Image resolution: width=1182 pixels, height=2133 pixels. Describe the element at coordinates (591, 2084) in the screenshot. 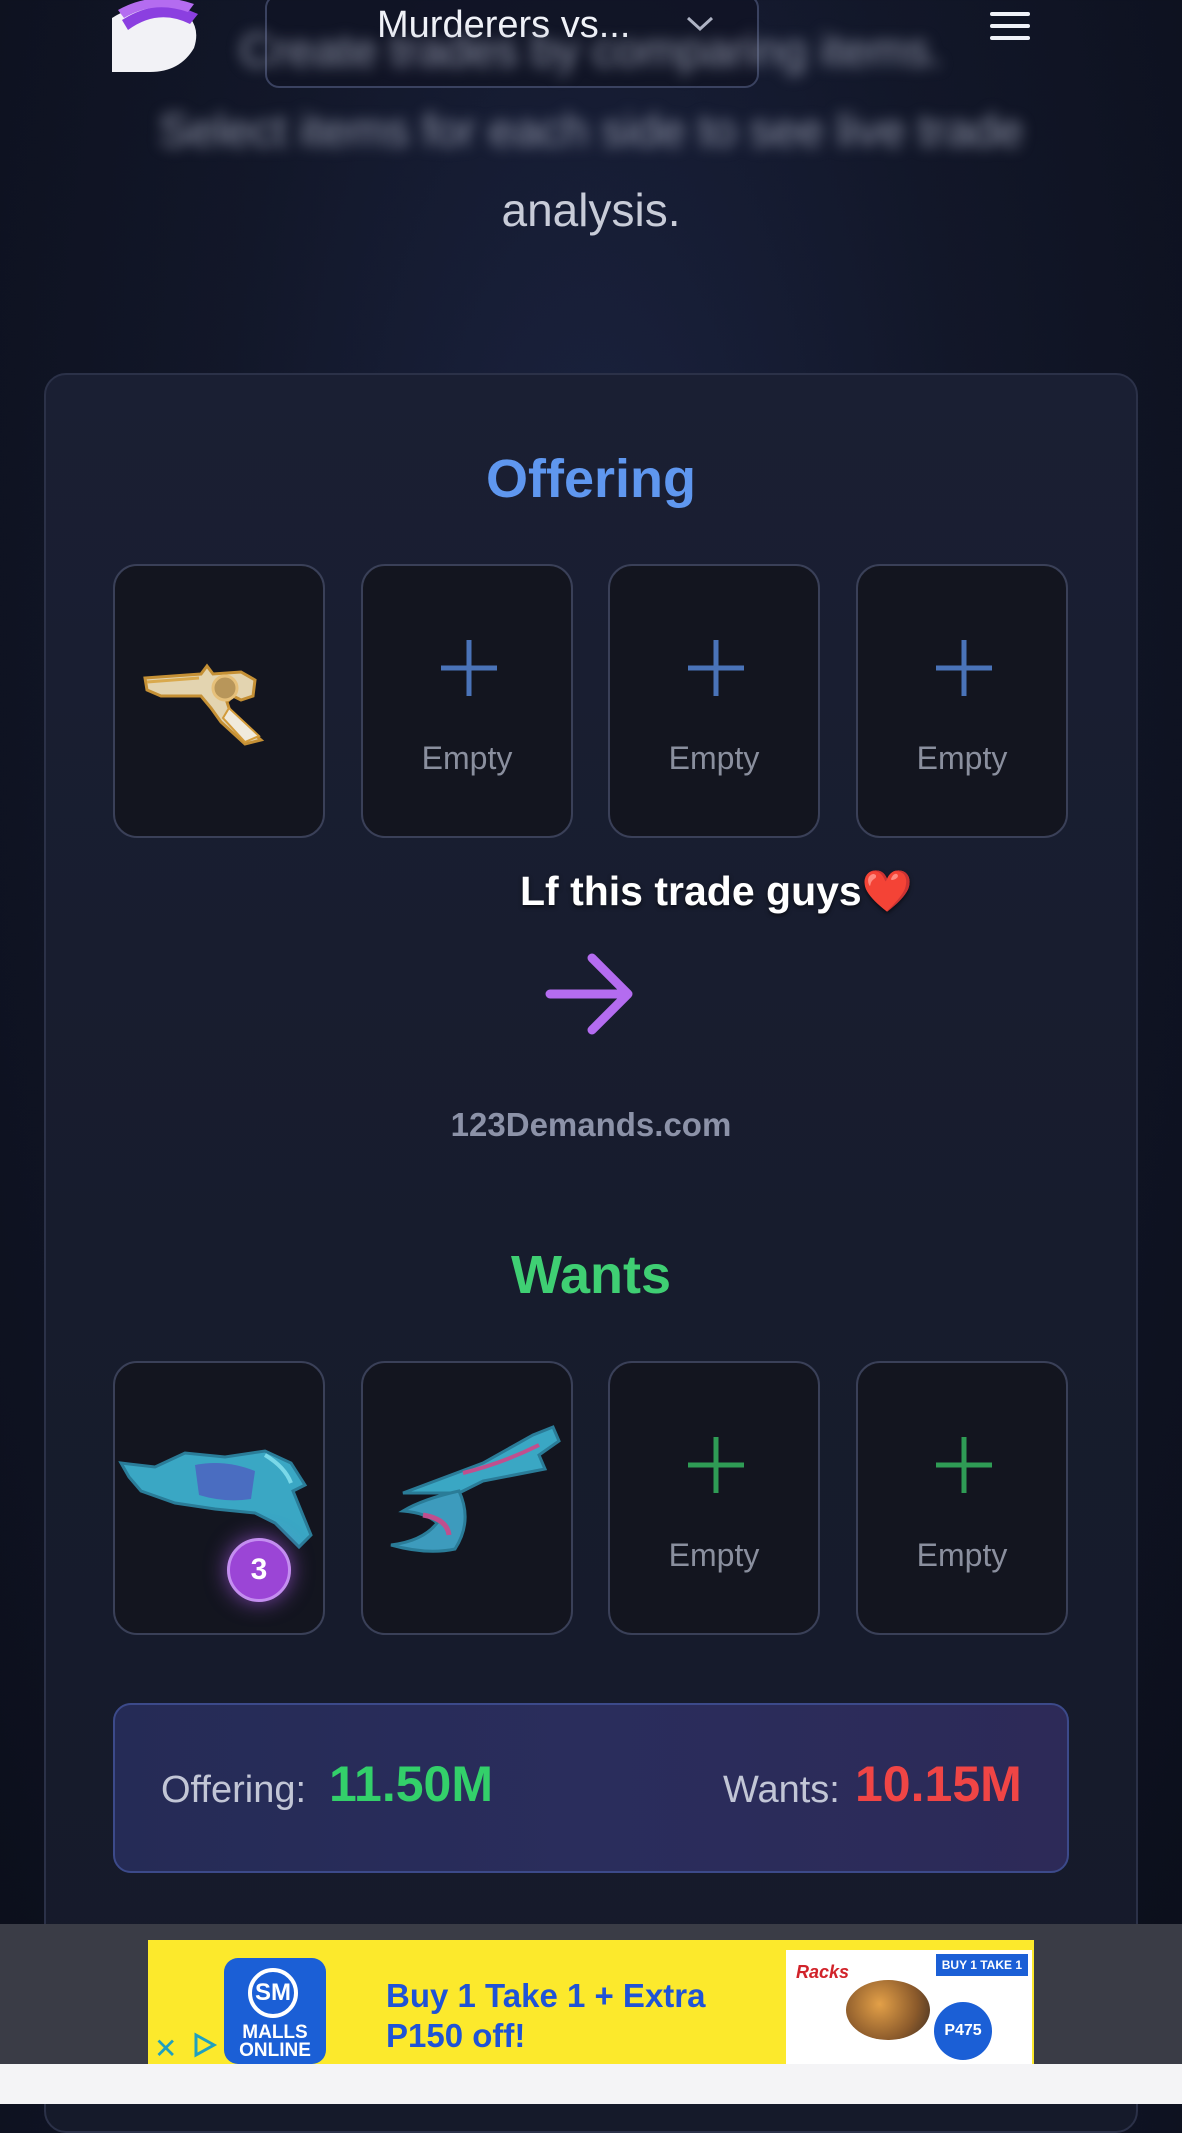

I see `browser-bottom-strip` at that location.